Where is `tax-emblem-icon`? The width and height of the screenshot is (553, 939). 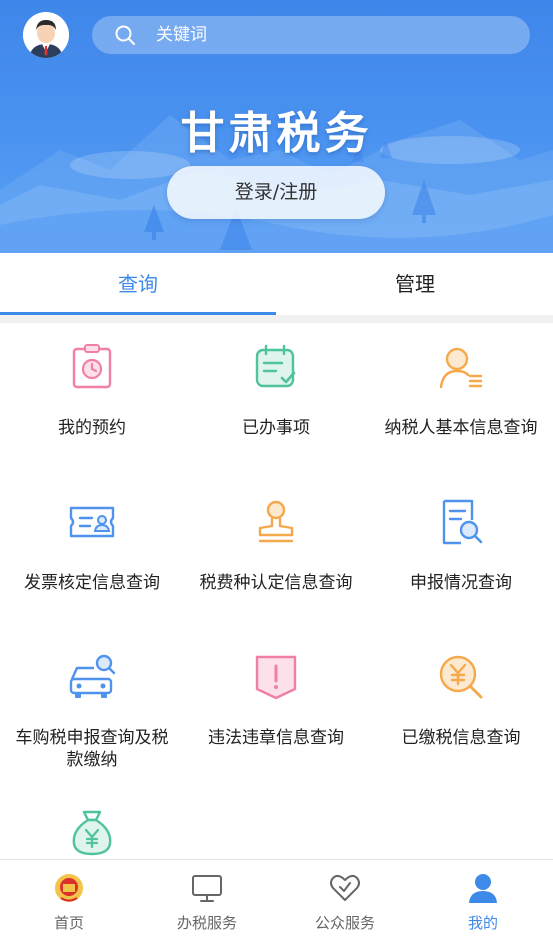 tax-emblem-icon is located at coordinates (69, 888).